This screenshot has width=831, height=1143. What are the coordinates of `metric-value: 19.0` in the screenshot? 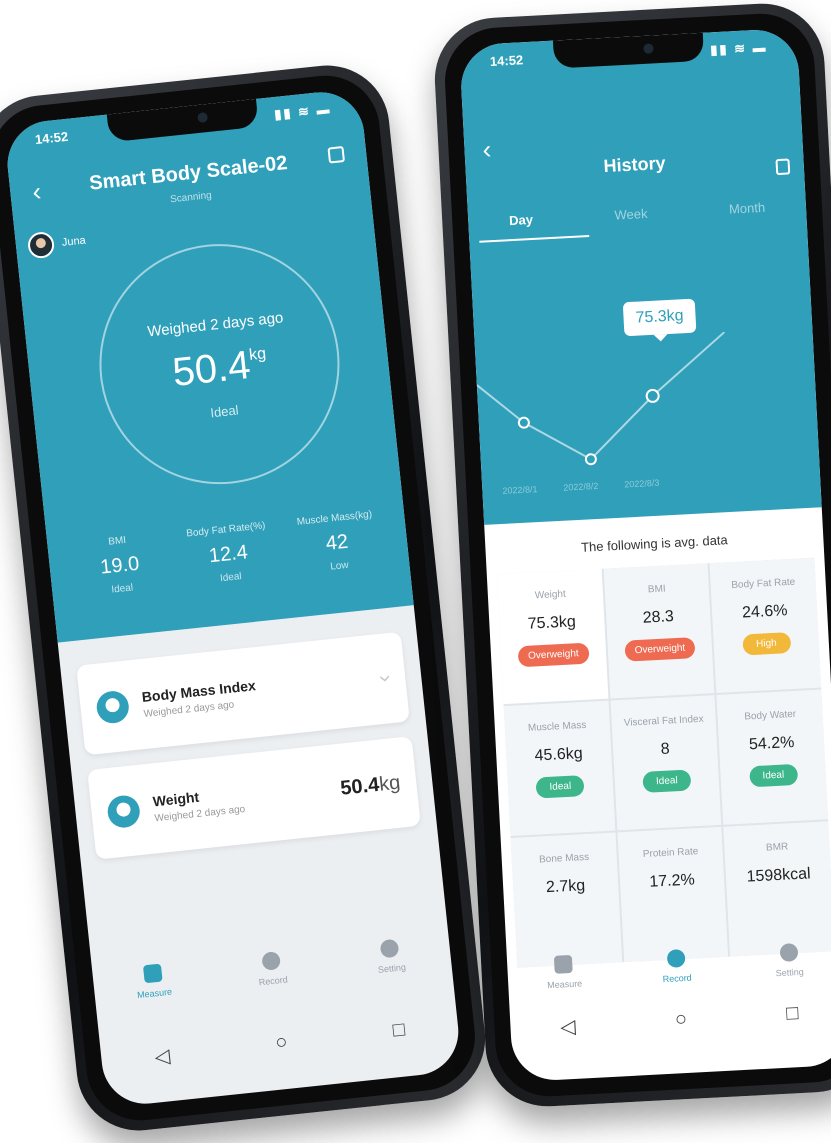 It's located at (120, 565).